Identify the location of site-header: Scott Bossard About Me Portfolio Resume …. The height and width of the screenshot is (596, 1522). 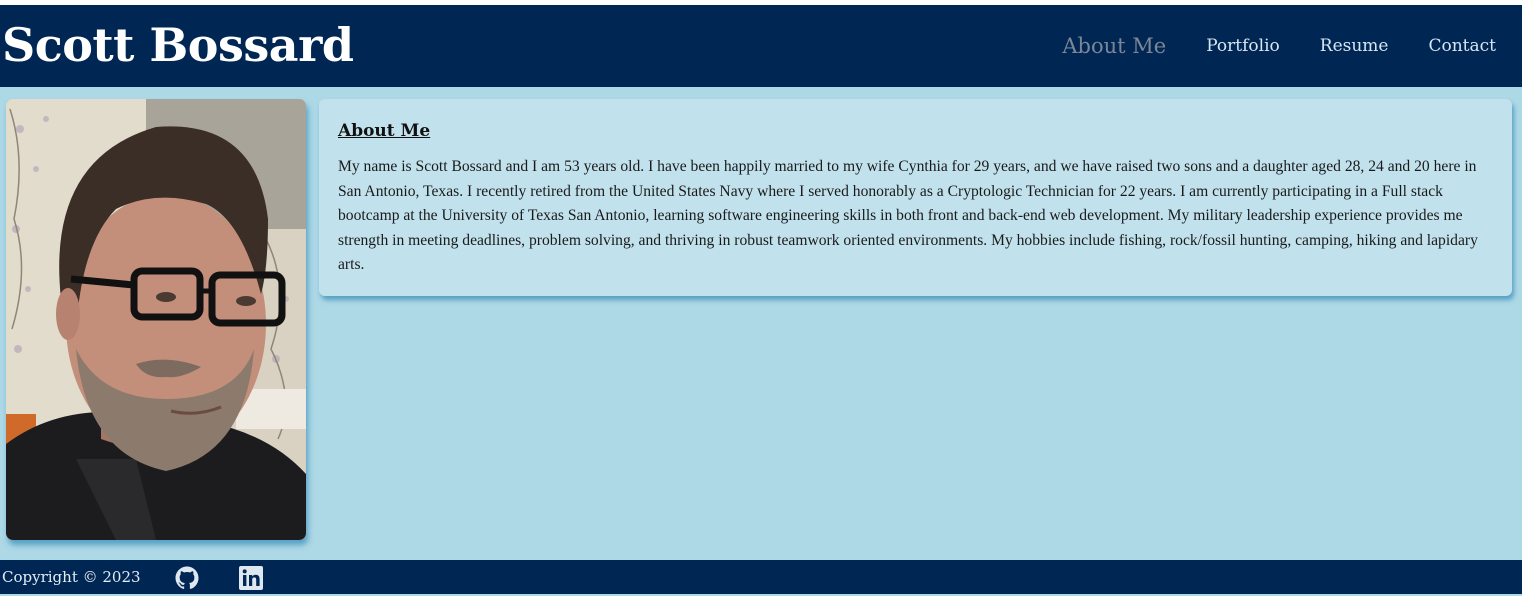
(761, 46).